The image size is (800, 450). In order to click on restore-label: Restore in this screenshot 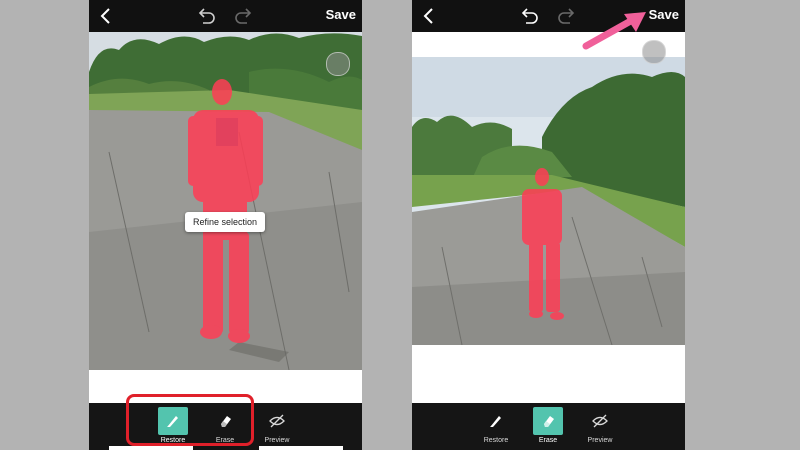, I will do `click(496, 440)`.